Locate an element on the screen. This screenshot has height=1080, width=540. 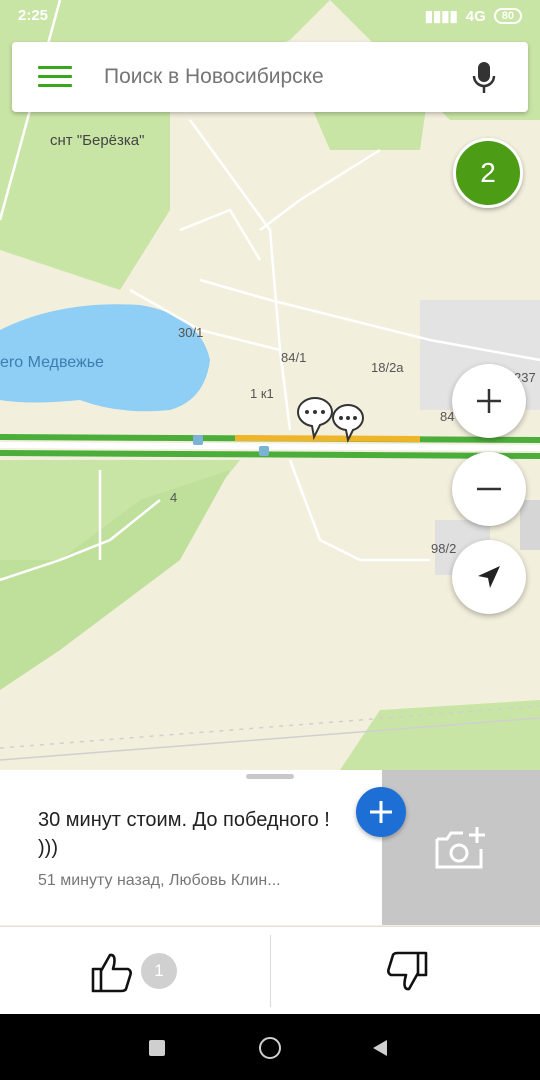
map-label: 84/1 is located at coordinates (294, 357).